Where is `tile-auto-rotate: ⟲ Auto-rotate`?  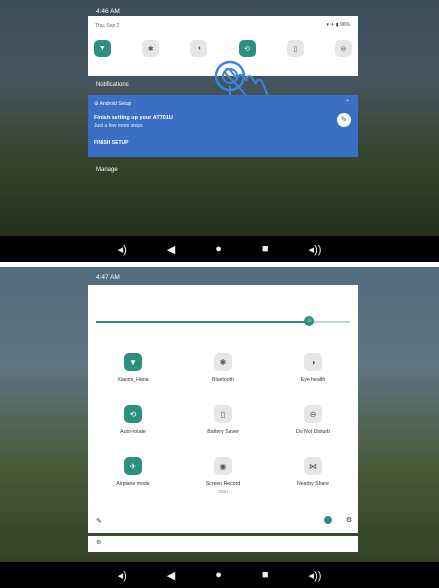 tile-auto-rotate: ⟲ Auto-rotate is located at coordinates (133, 420).